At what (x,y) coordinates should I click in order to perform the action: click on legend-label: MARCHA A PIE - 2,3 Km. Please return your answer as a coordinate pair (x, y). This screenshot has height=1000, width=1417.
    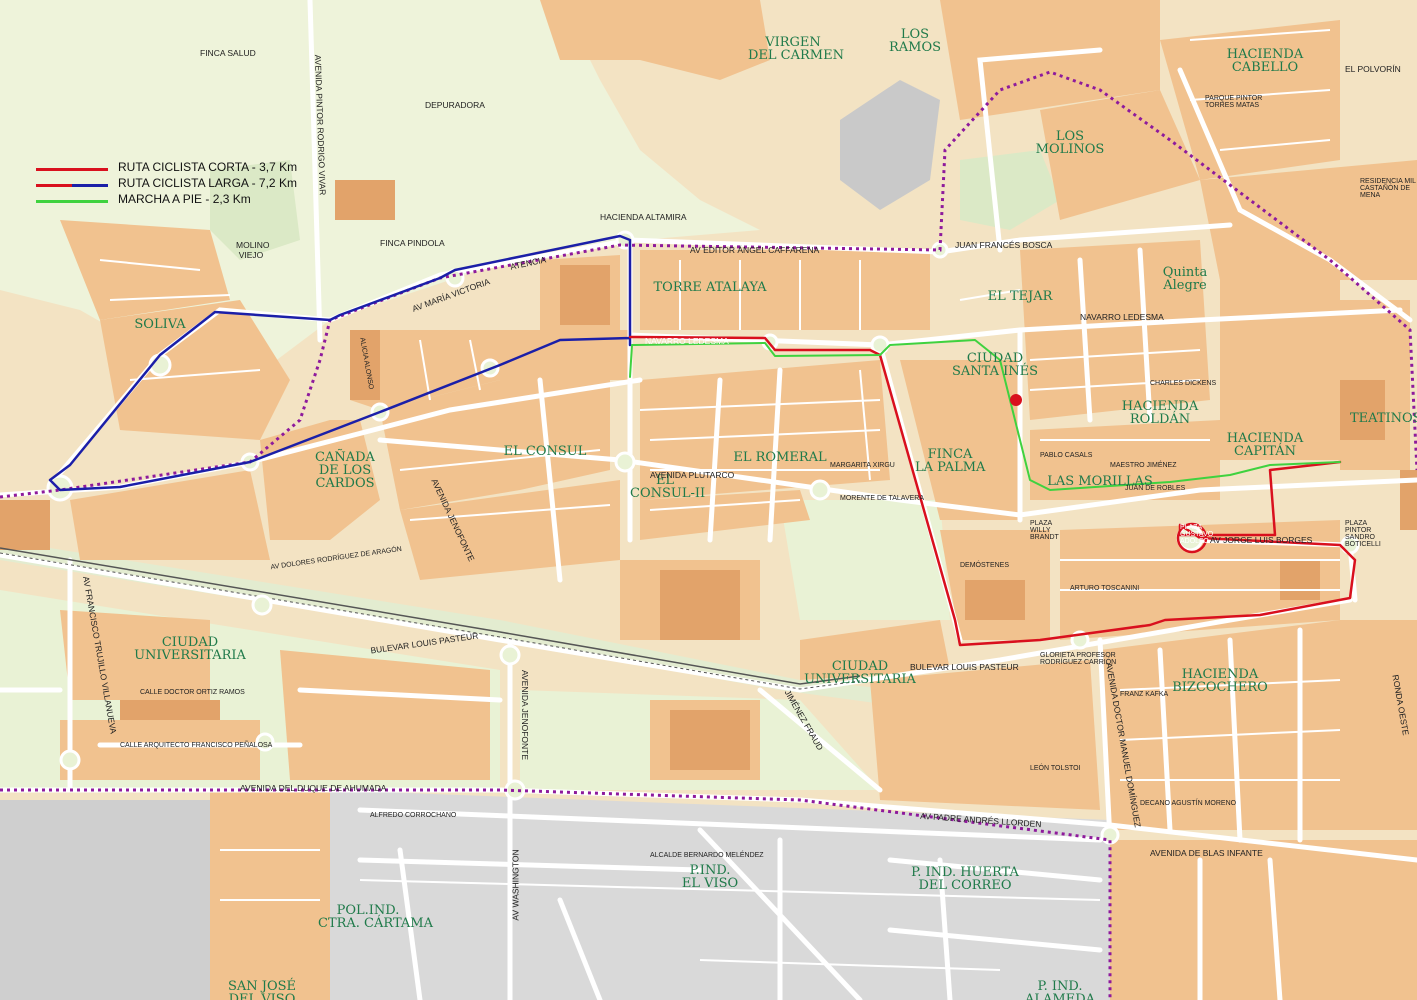
    Looking at the image, I should click on (184, 199).